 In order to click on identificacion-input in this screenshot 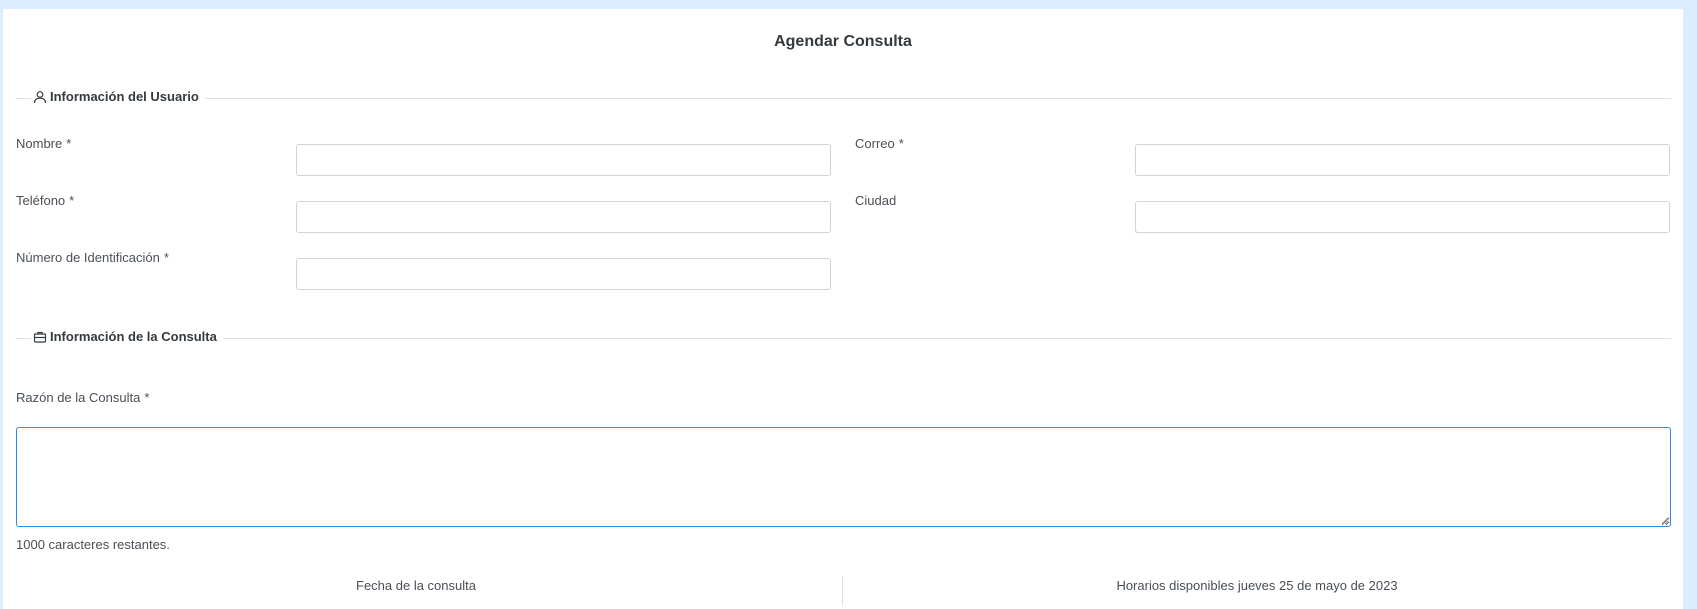, I will do `click(563, 274)`.